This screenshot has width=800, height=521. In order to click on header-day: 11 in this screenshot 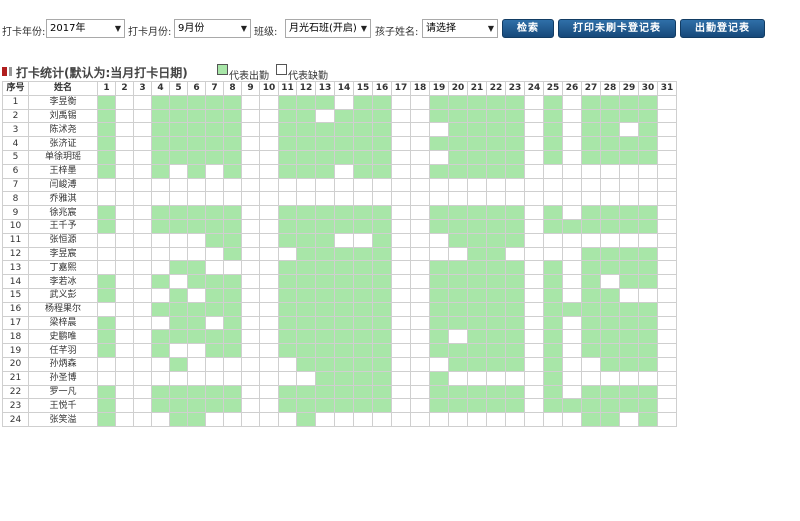, I will do `click(287, 88)`.